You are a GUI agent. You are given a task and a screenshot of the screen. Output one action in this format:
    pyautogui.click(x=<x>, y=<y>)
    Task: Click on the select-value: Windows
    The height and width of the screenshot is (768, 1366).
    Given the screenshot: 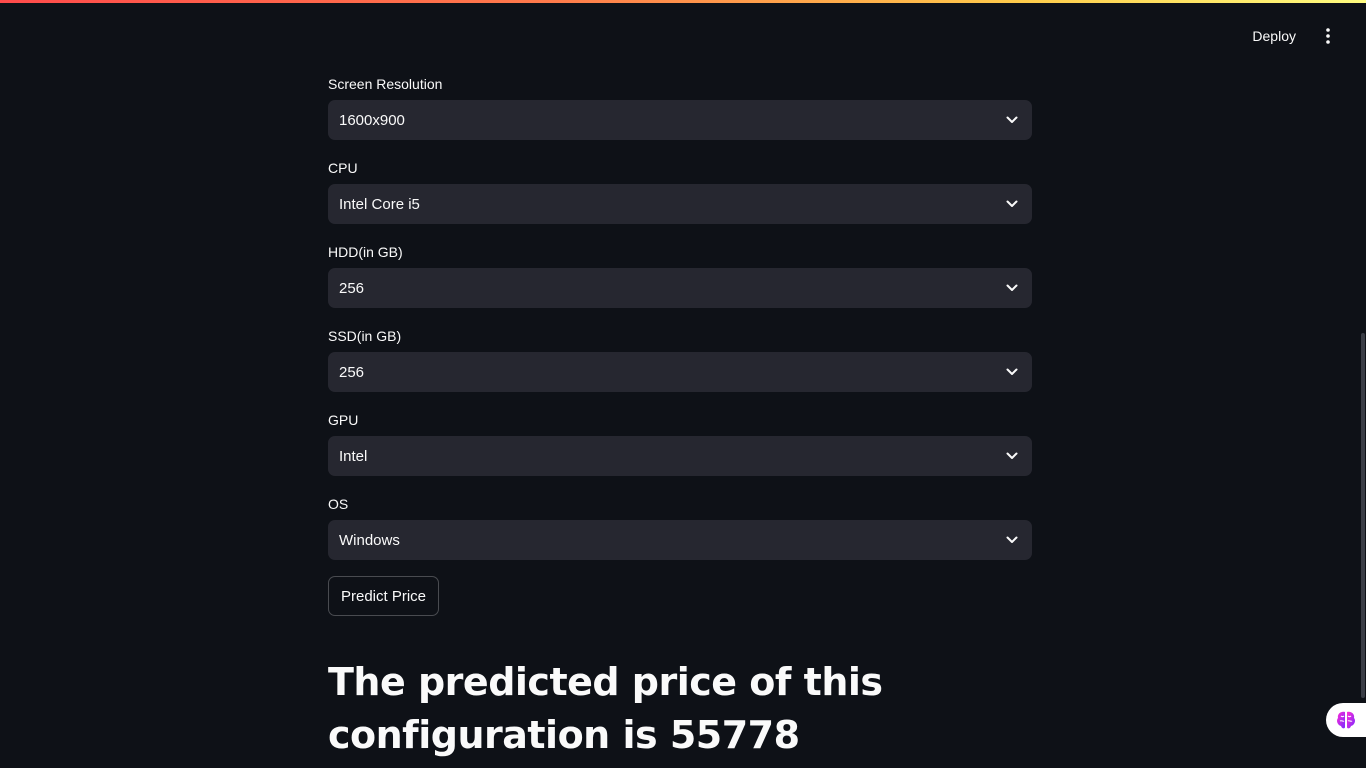 What is the action you would take?
    pyautogui.click(x=369, y=540)
    